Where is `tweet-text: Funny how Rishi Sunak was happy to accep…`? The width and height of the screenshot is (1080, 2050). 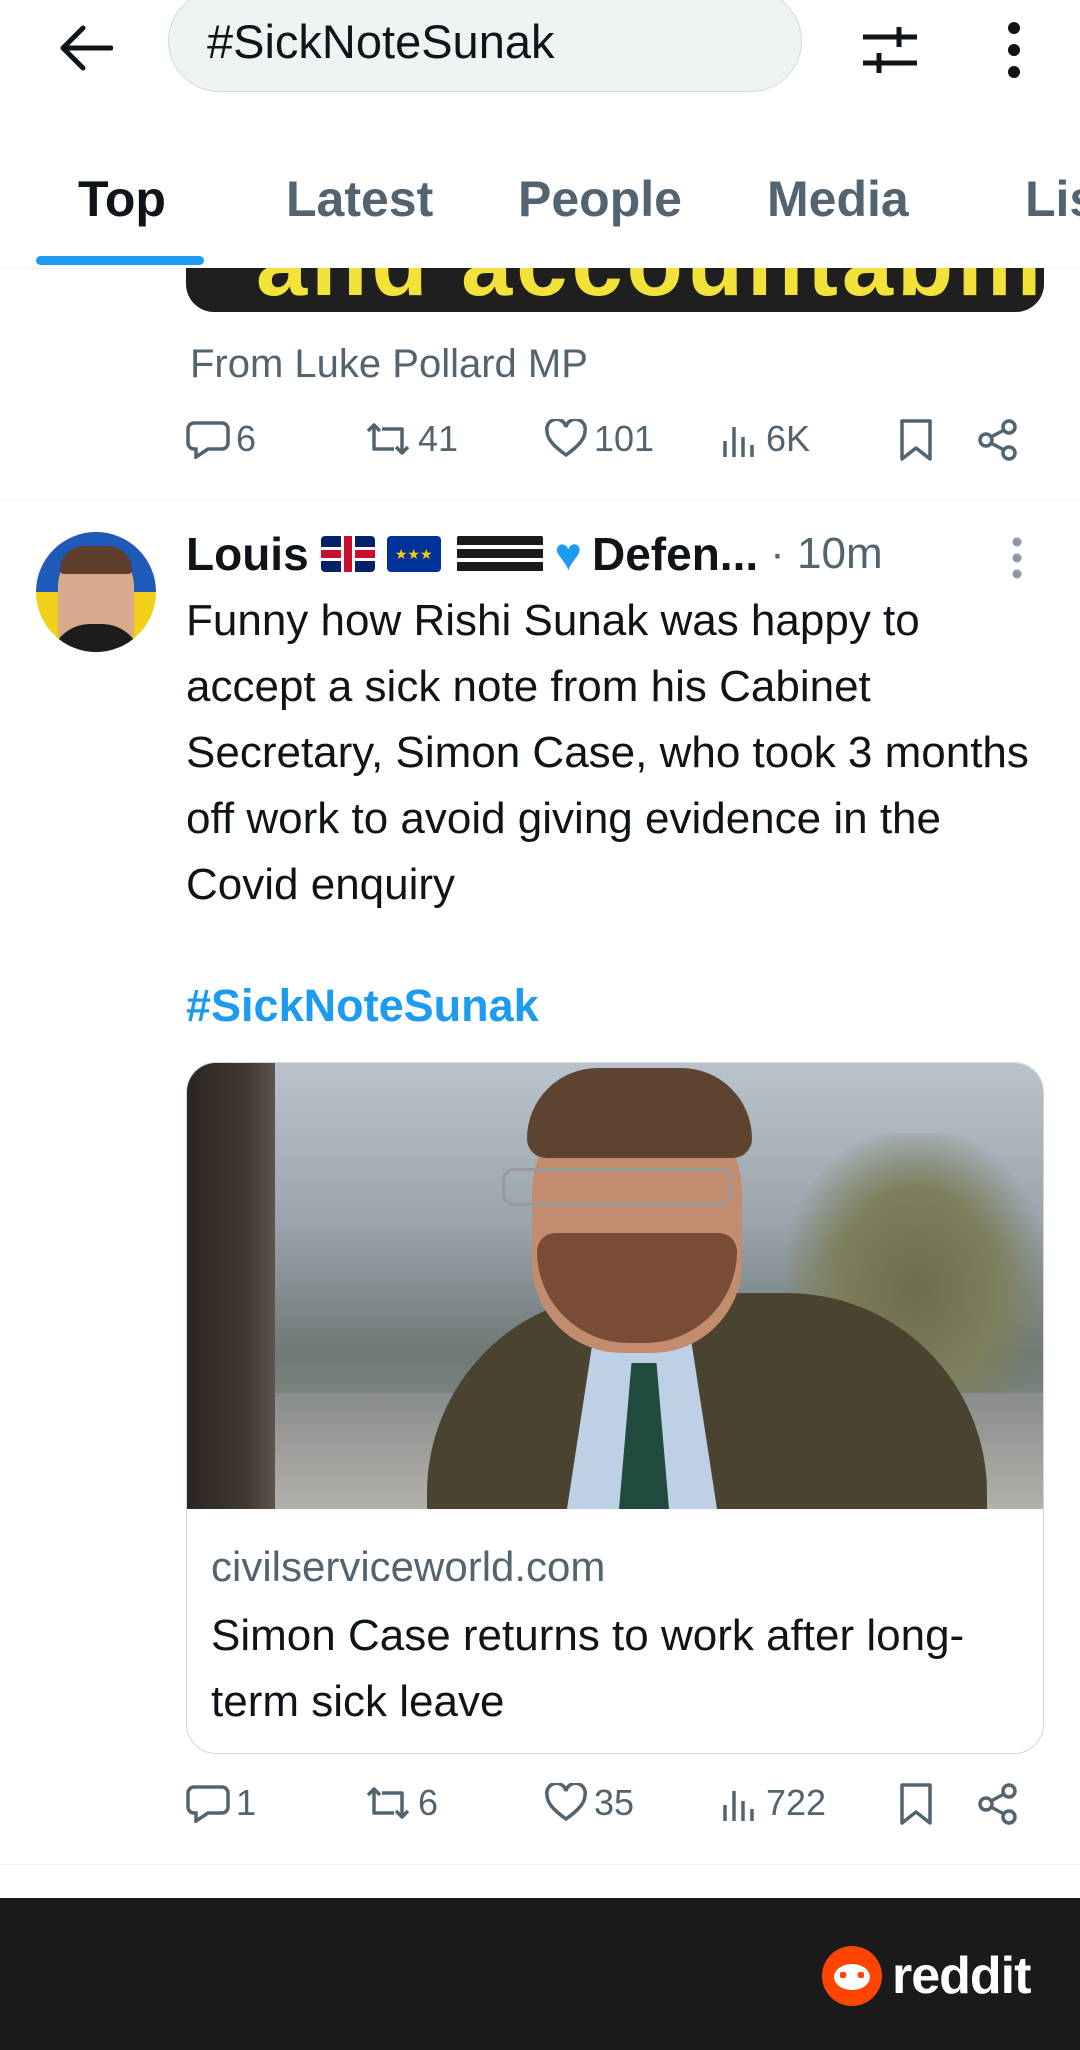 tweet-text: Funny how Rishi Sunak was happy to accep… is located at coordinates (607, 752).